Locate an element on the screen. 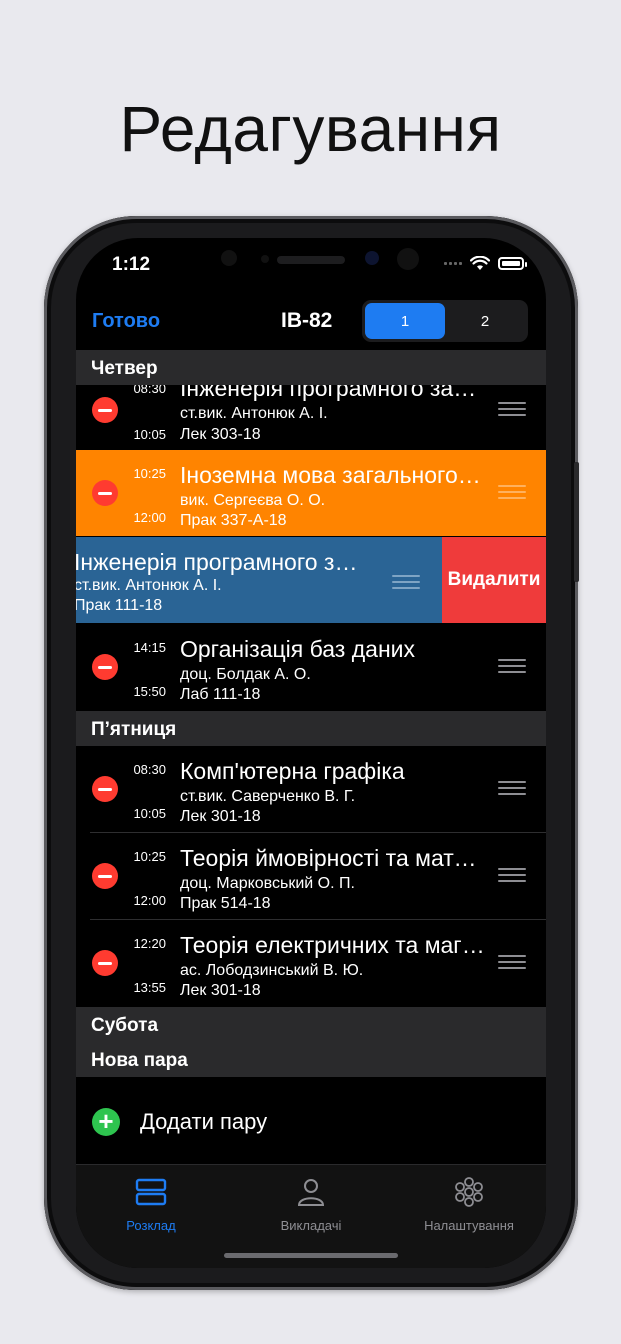  lesson-teacher: ас. Лободзинський В. Ю. is located at coordinates (272, 970).